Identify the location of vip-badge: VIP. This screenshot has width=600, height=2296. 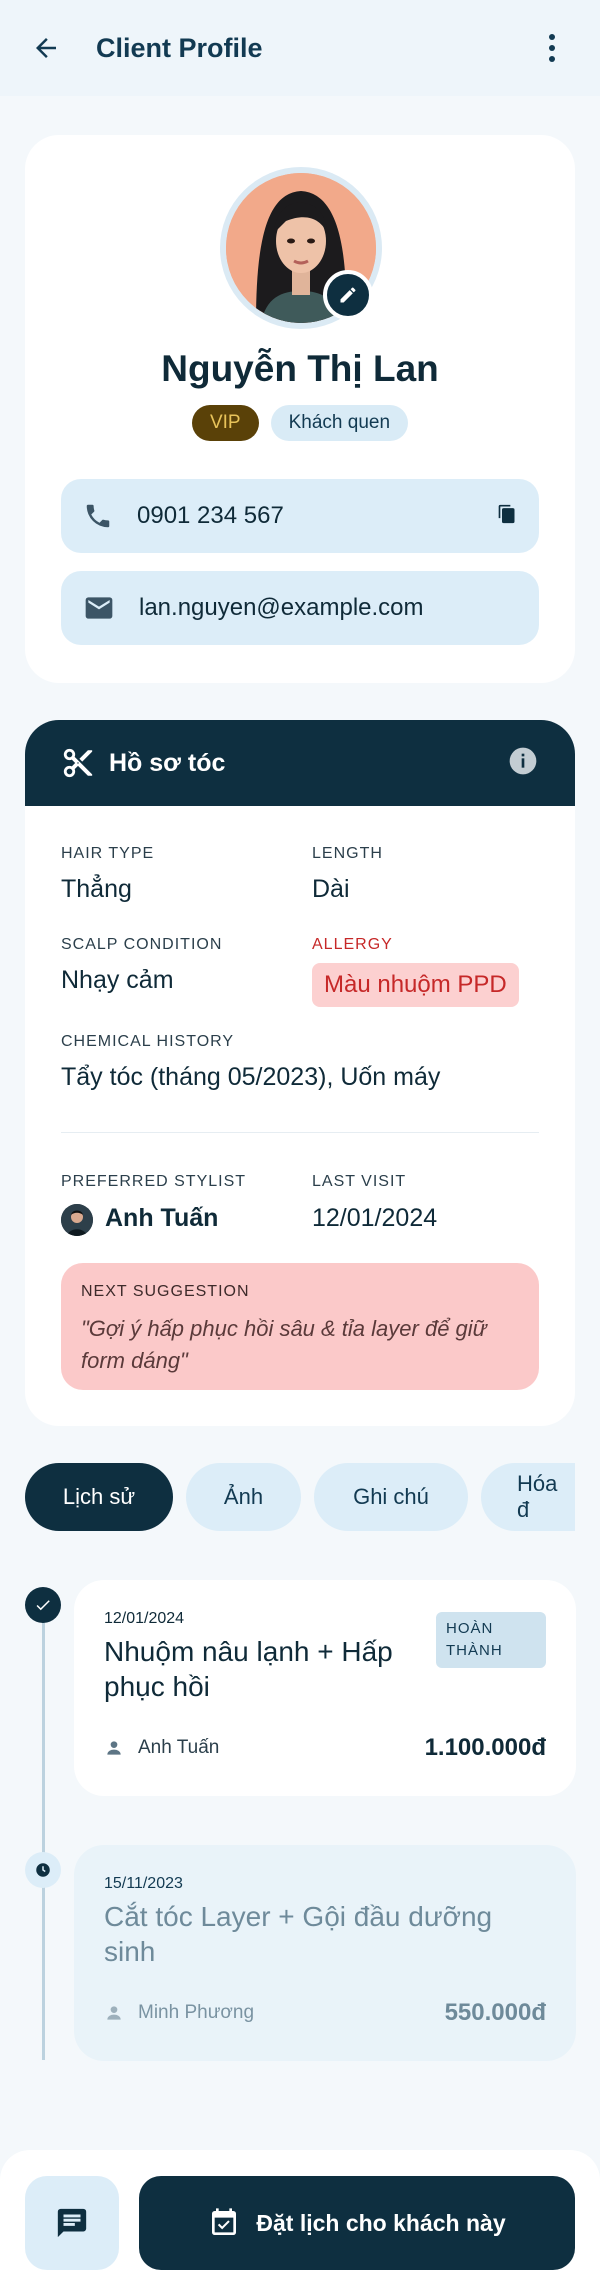
(225, 423).